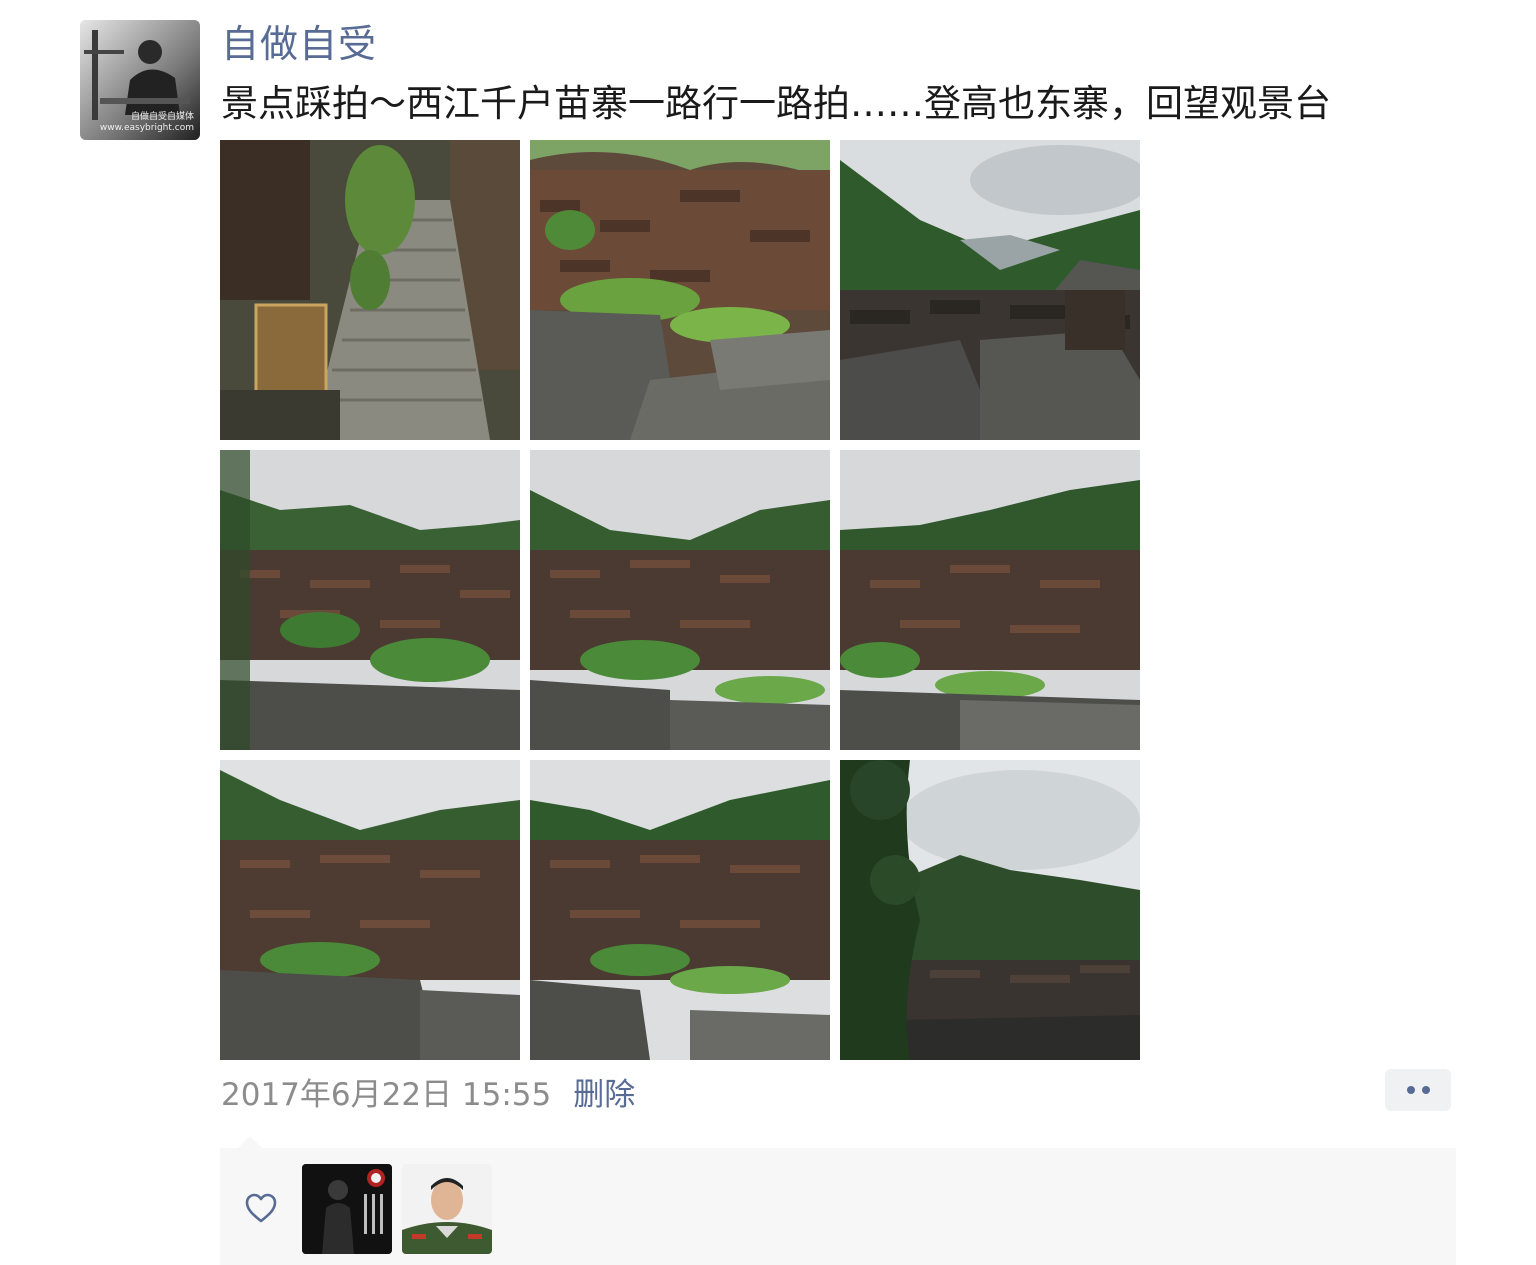 The width and height of the screenshot is (1536, 1265). I want to click on avatar-caption: 自做自受自媒体 www.easybright.com, so click(147, 123).